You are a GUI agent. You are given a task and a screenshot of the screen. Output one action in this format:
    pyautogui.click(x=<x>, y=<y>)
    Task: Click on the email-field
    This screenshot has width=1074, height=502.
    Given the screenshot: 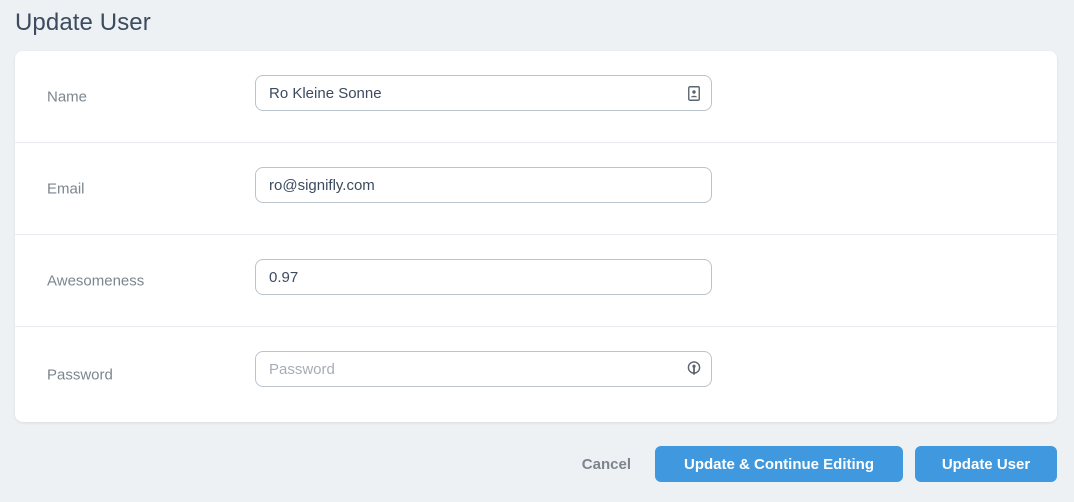 What is the action you would take?
    pyautogui.click(x=483, y=185)
    